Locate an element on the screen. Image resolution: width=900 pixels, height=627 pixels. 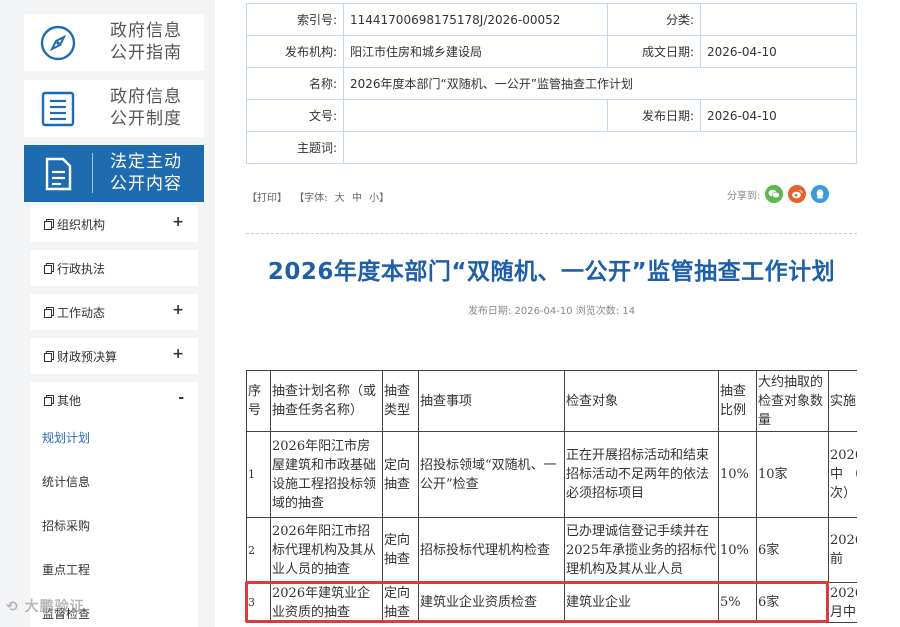
table-cell: 1 is located at coordinates (258, 474).